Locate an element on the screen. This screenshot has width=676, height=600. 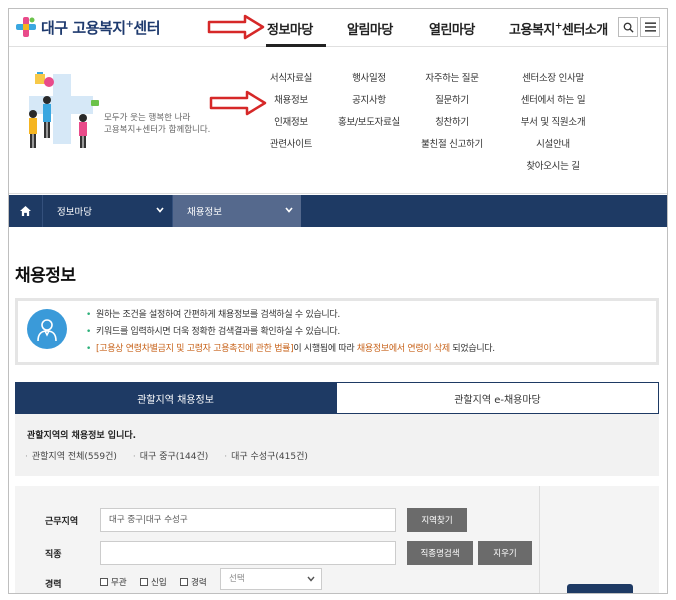
menu-link-forms: 서식자료실 is located at coordinates (291, 84).